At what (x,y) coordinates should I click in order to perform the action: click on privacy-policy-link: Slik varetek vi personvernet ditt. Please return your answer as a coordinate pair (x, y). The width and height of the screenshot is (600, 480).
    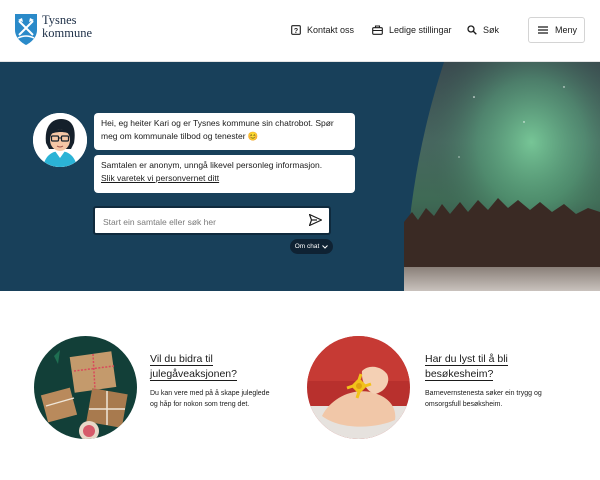
    Looking at the image, I should click on (224, 178).